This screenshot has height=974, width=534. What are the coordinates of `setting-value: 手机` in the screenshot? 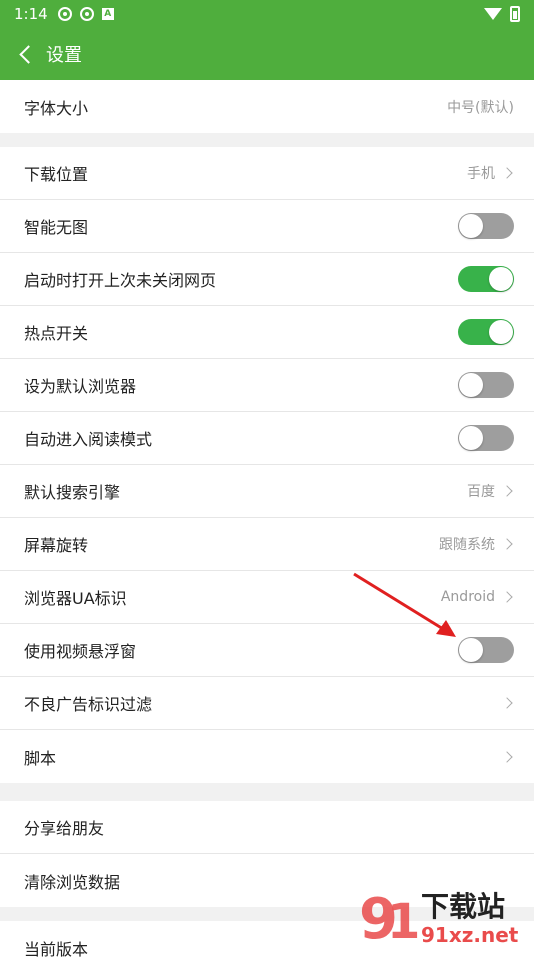 It's located at (490, 173).